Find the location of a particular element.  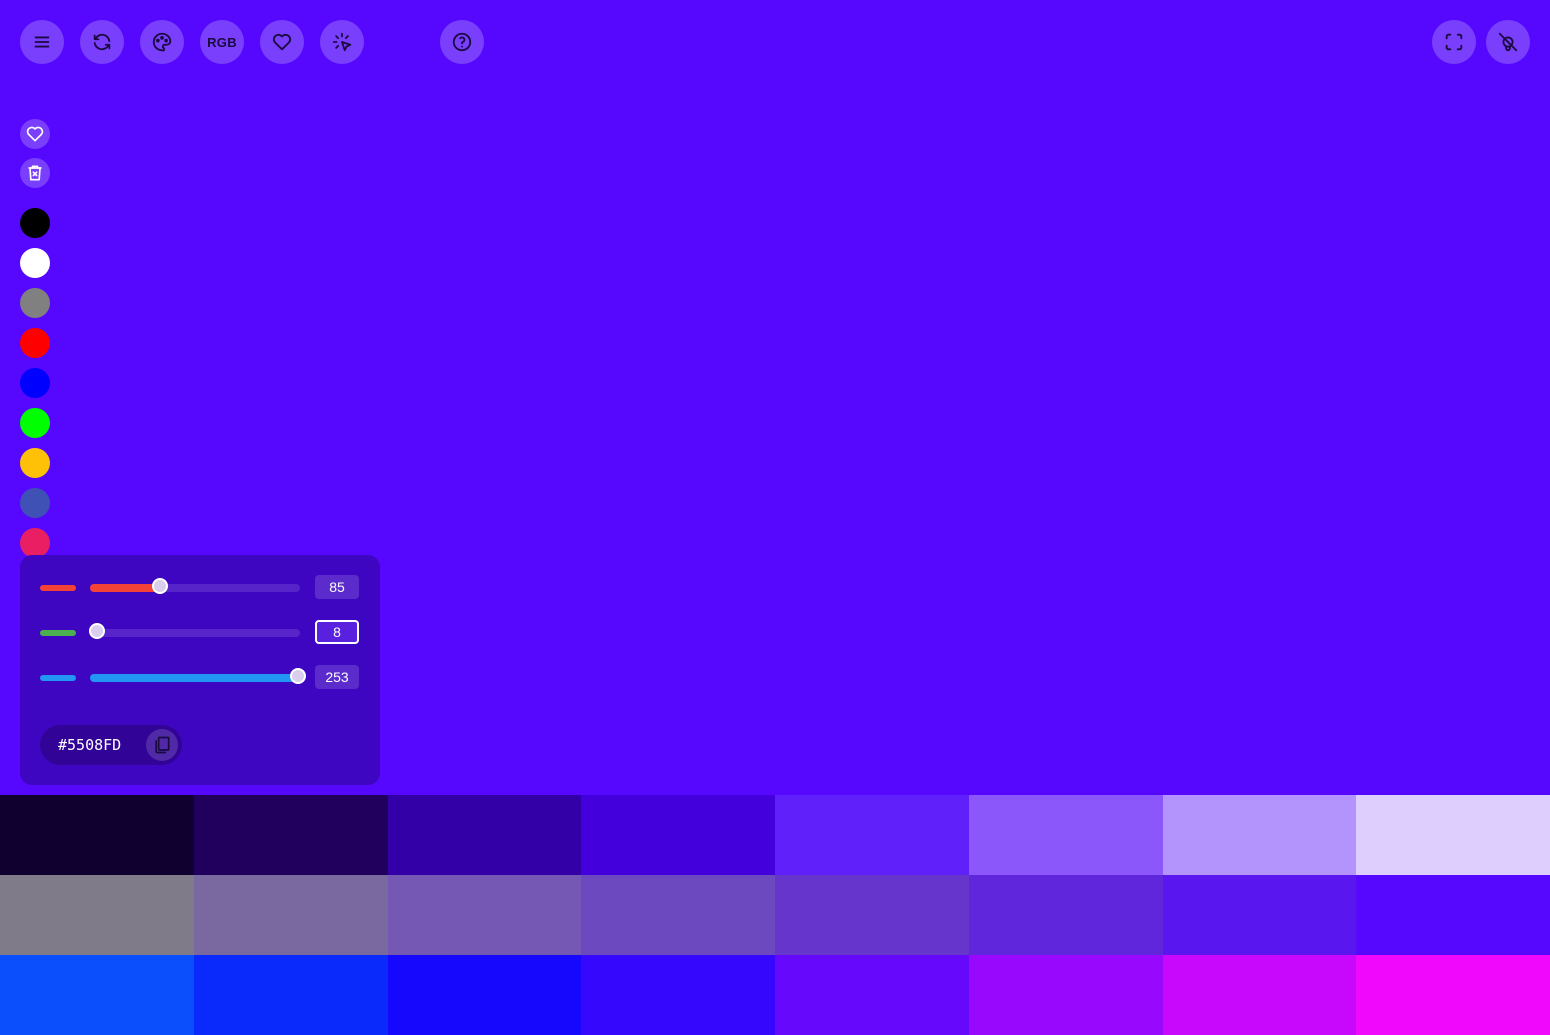

rgb-picker-panel: 85 8 253 #5508FD is located at coordinates (200, 670).